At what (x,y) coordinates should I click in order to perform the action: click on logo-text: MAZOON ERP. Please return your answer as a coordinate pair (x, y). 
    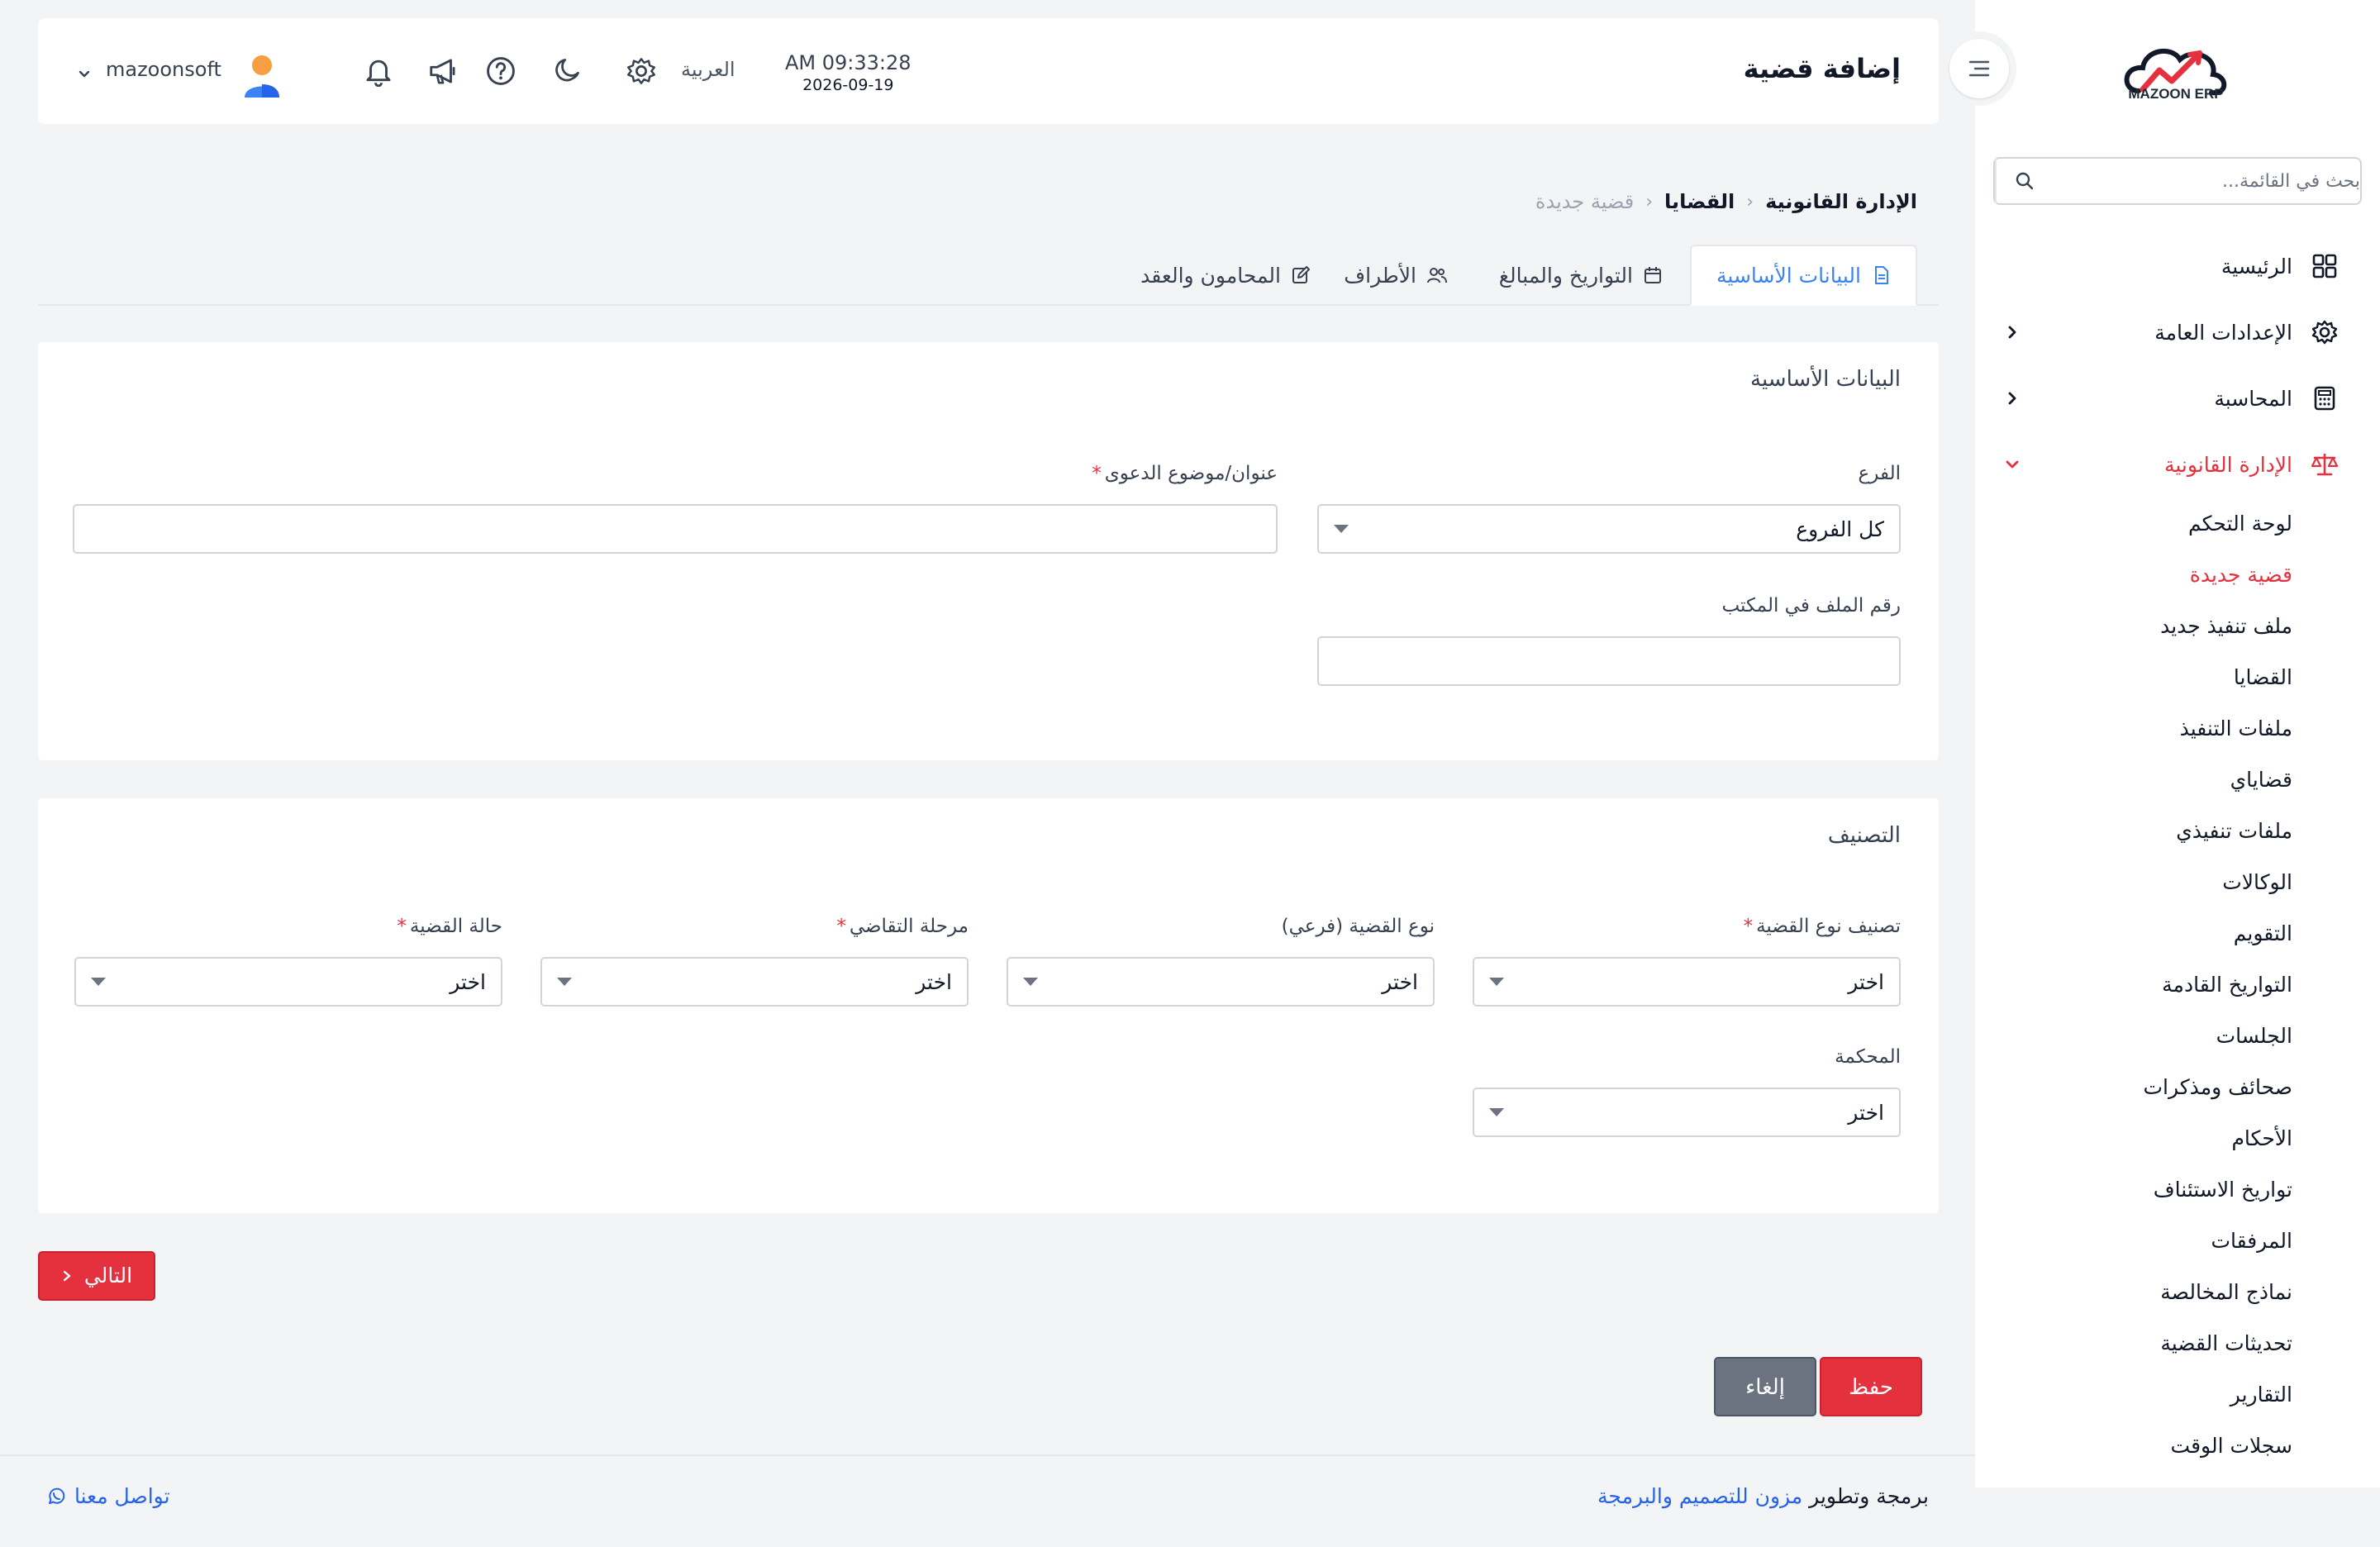
    Looking at the image, I should click on (2176, 94).